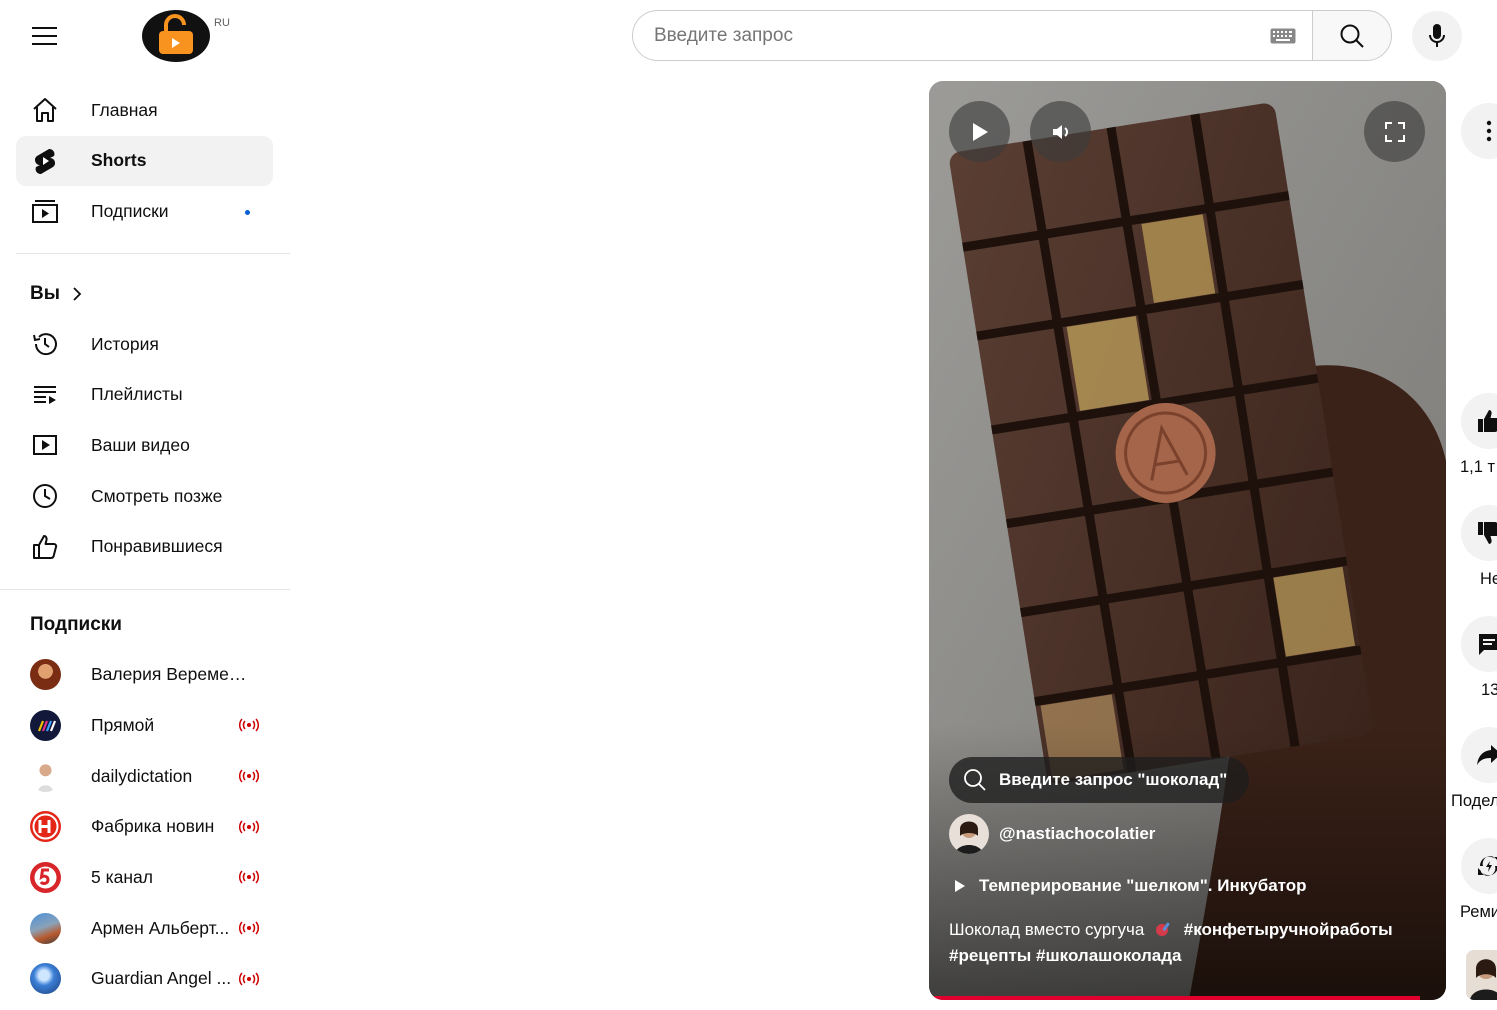 Image resolution: width=1497 pixels, height=1010 pixels. Describe the element at coordinates (137, 394) in the screenshot. I see `sidebar-item-label: Плейлисты` at that location.